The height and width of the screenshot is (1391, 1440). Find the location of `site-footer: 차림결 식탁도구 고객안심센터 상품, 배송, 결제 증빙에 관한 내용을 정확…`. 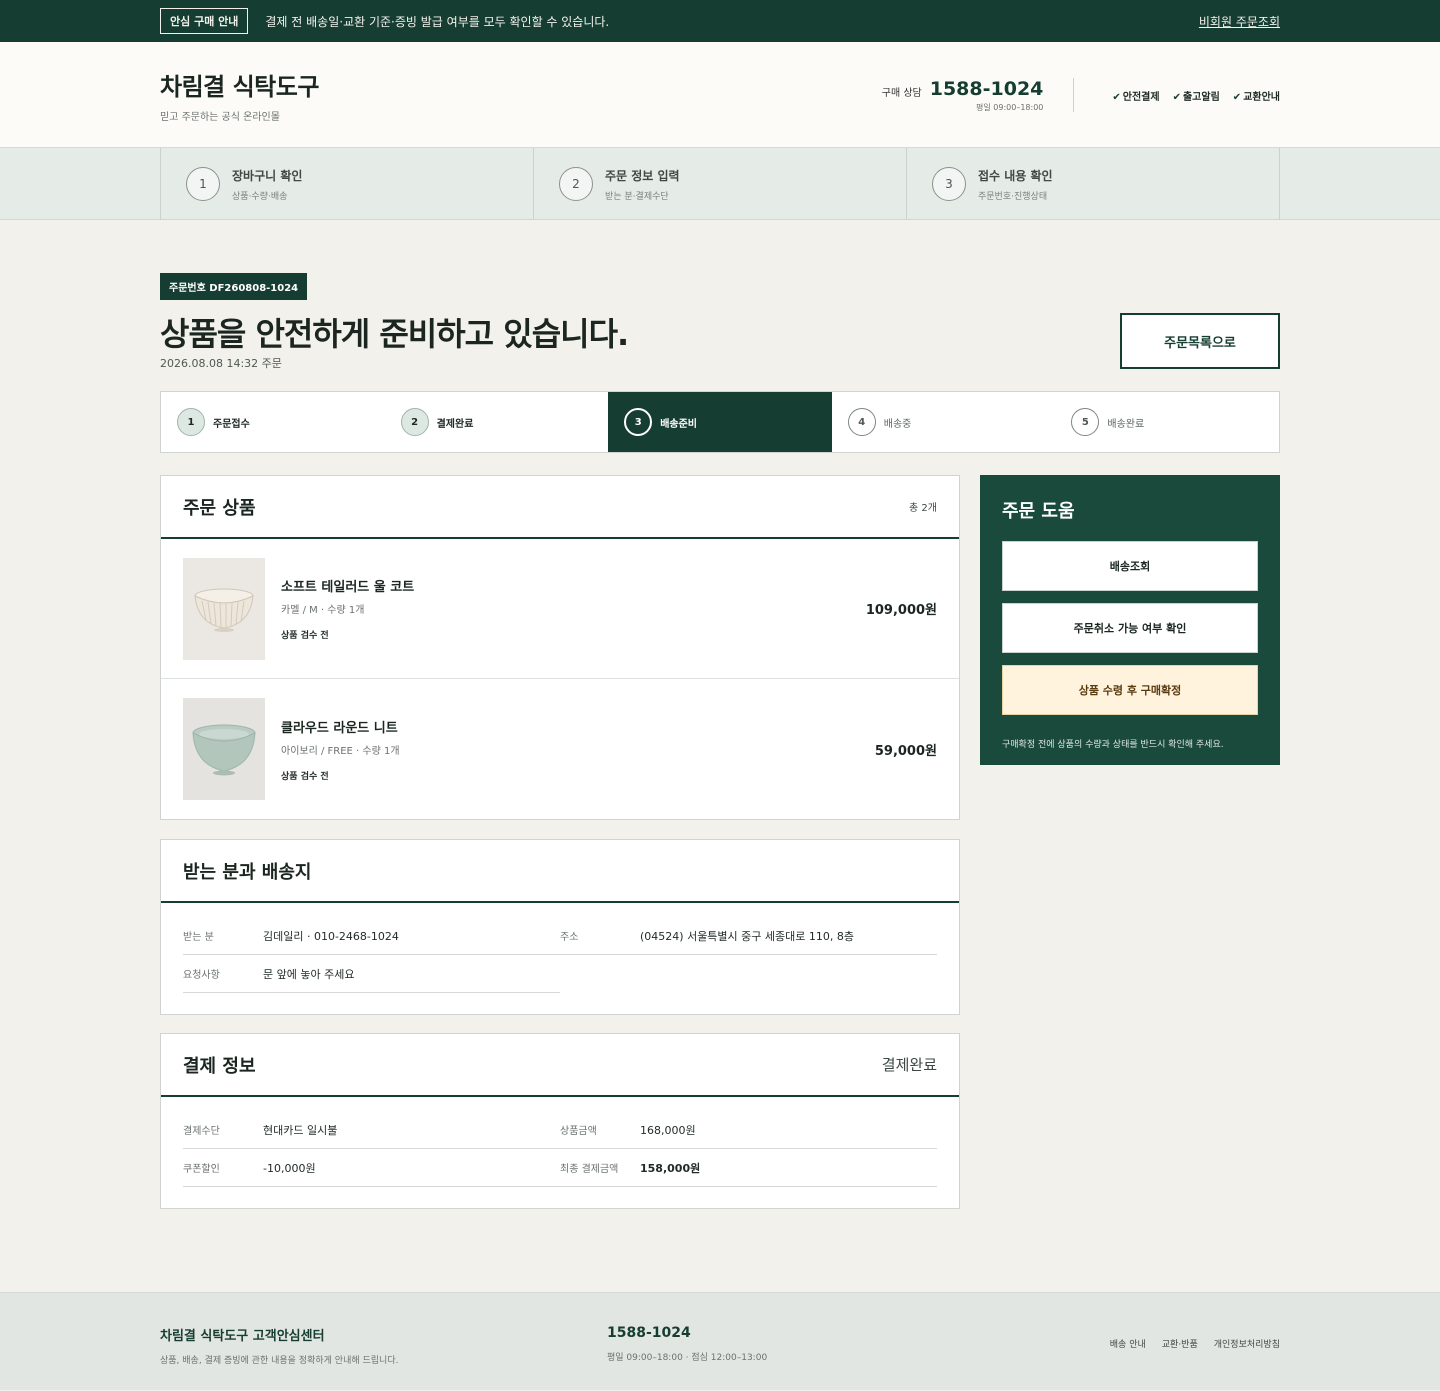

site-footer: 차림결 식탁도구 고객안심센터 상품, 배송, 결제 증빙에 관한 내용을 정확… is located at coordinates (720, 1341).